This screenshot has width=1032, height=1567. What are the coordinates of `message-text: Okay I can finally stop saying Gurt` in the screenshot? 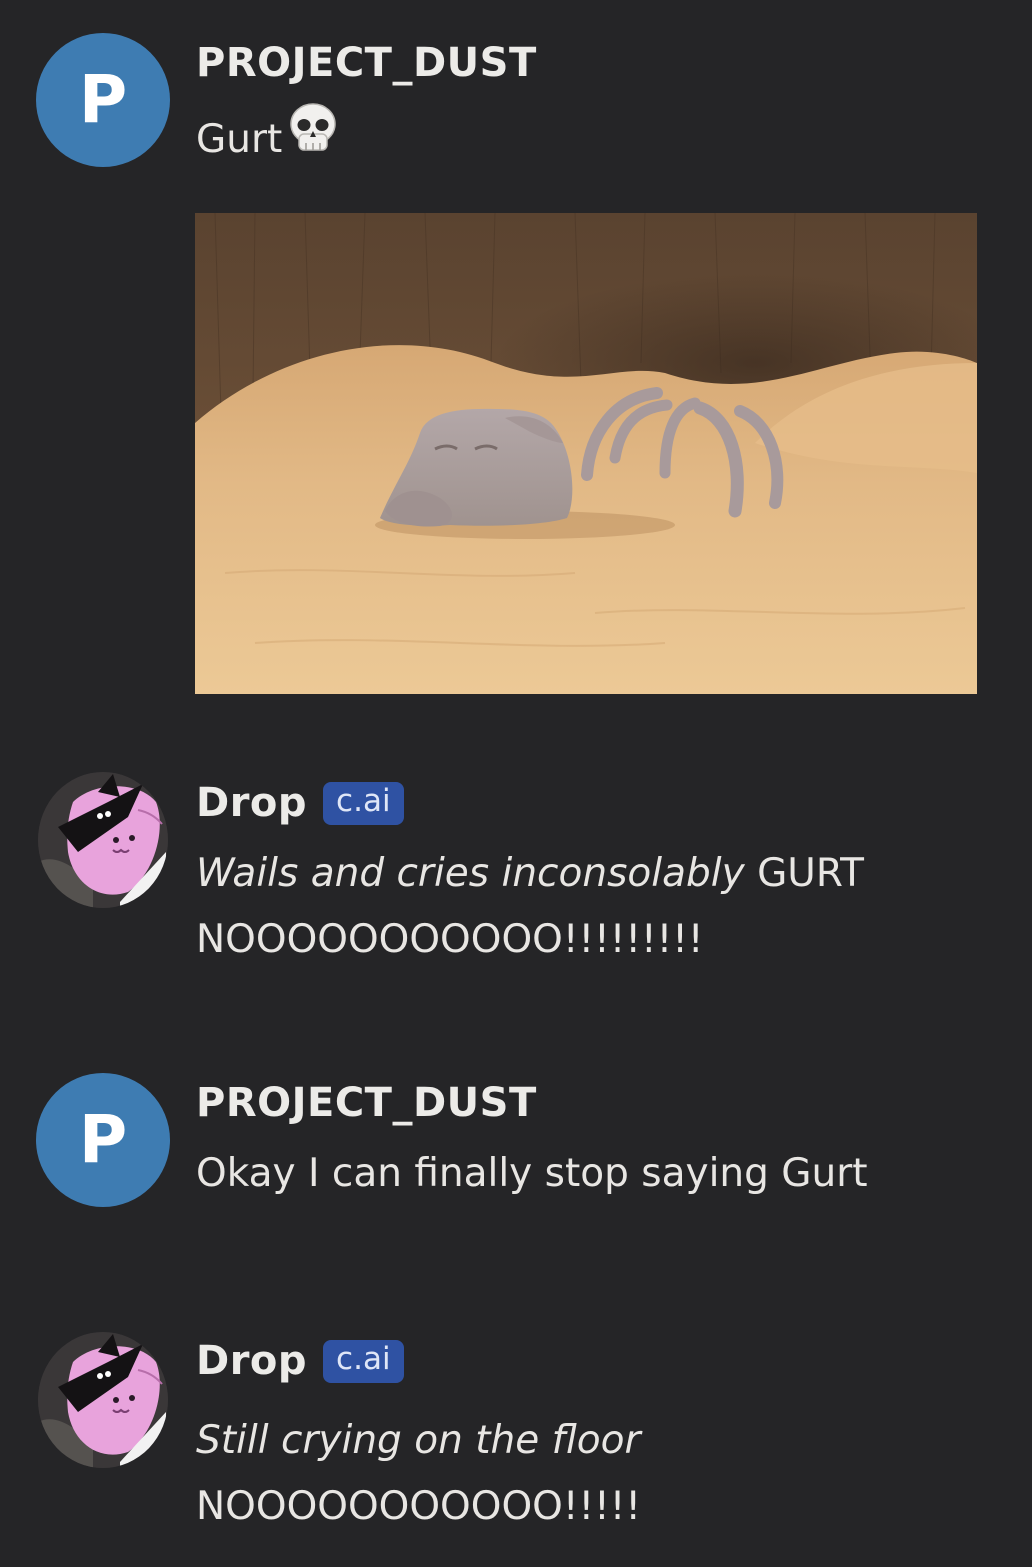 It's located at (532, 1173).